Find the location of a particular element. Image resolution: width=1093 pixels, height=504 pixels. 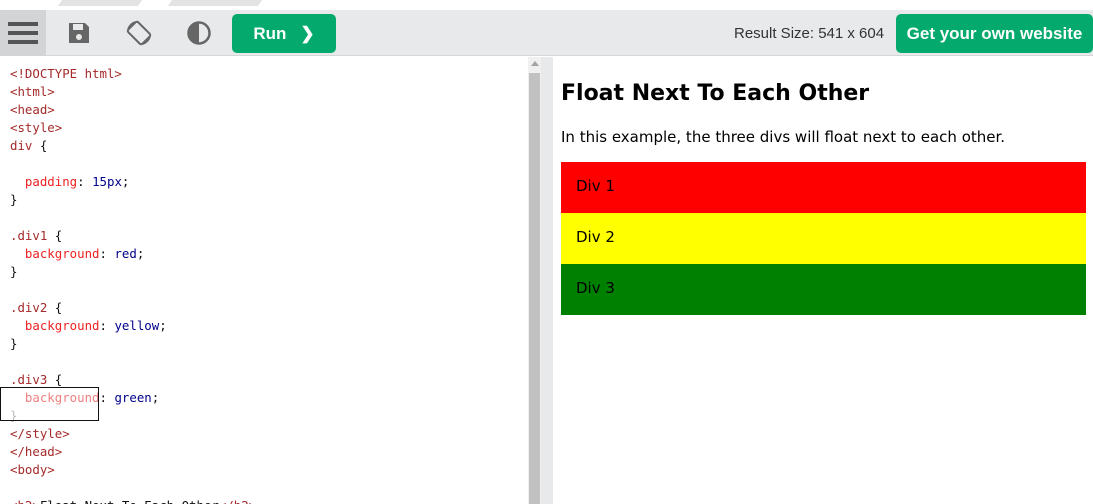

run-button: Run ❯ is located at coordinates (284, 33).